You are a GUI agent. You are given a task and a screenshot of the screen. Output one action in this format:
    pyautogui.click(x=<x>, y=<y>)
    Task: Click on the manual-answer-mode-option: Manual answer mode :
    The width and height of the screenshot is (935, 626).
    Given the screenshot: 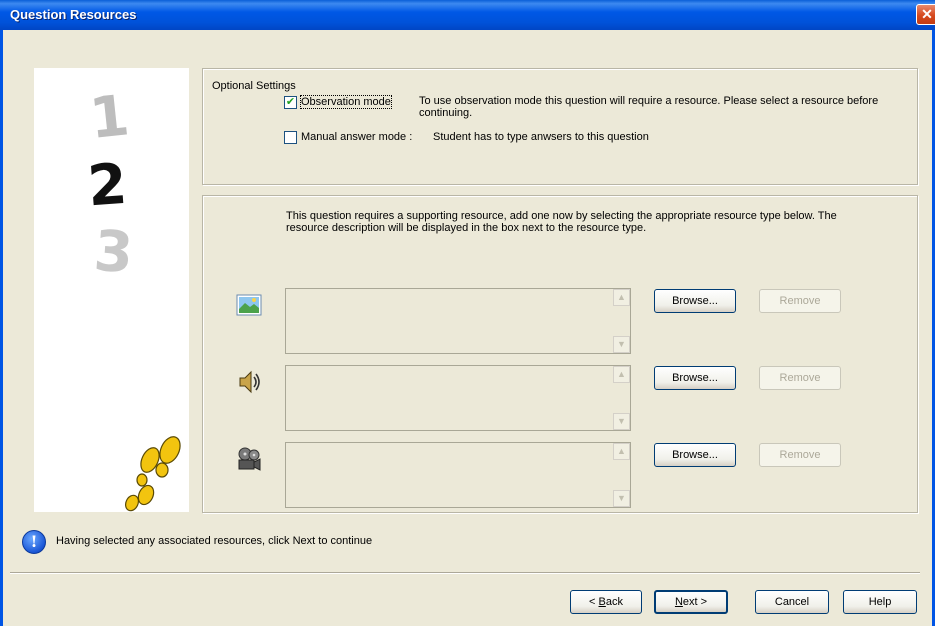 What is the action you would take?
    pyautogui.click(x=348, y=137)
    